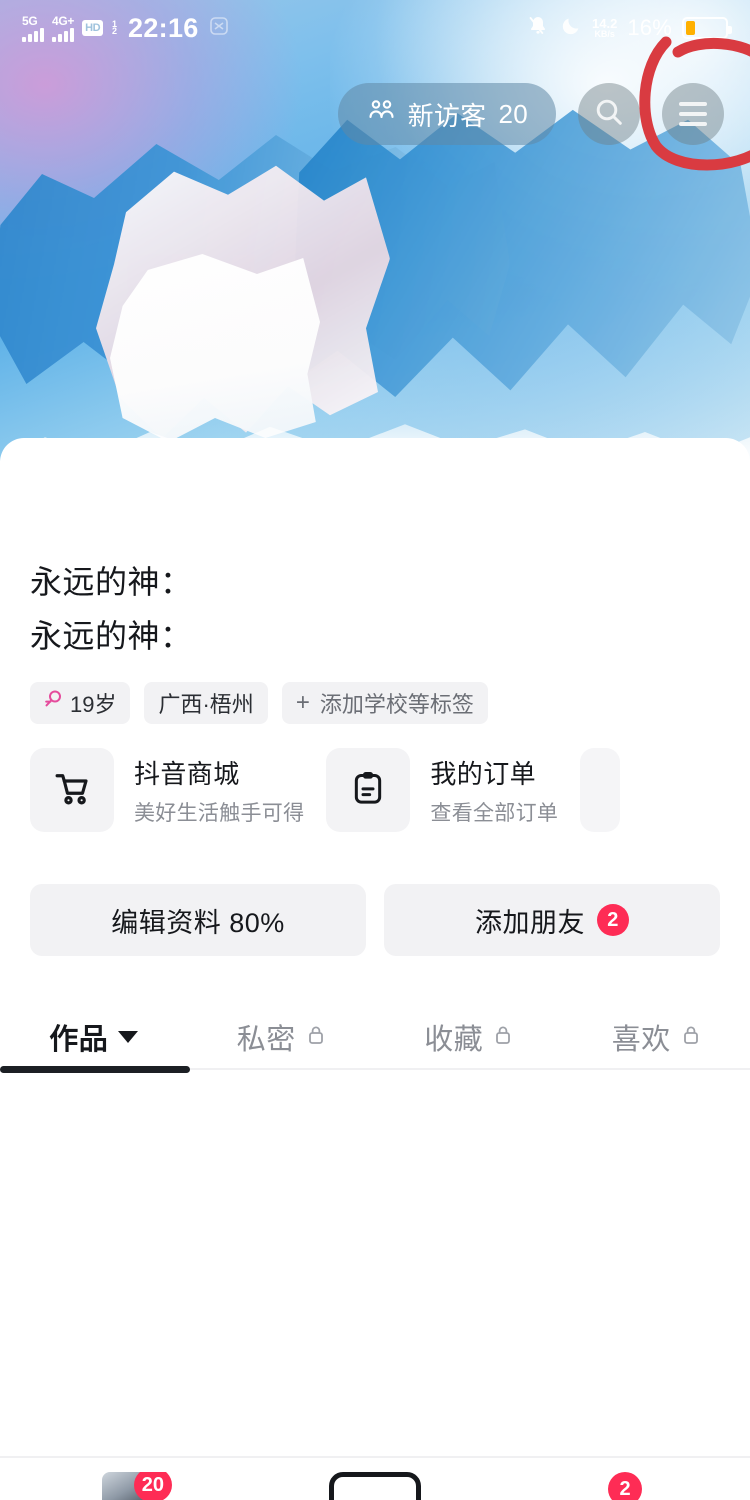  I want to click on message-badge: 20, so click(152, 1486).